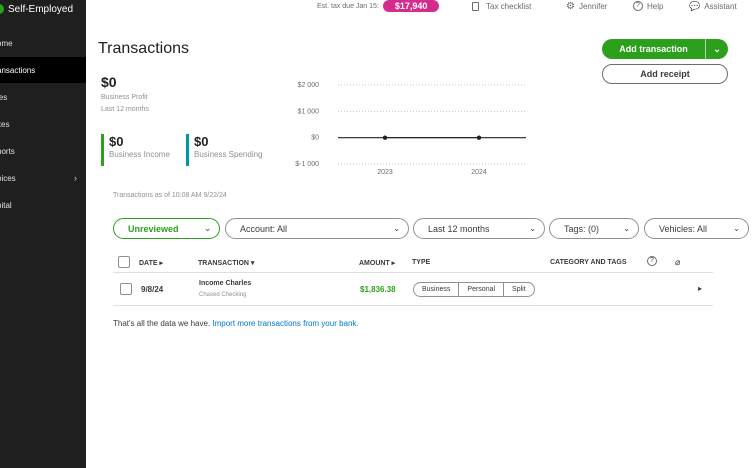  I want to click on help-label: Help, so click(655, 6).